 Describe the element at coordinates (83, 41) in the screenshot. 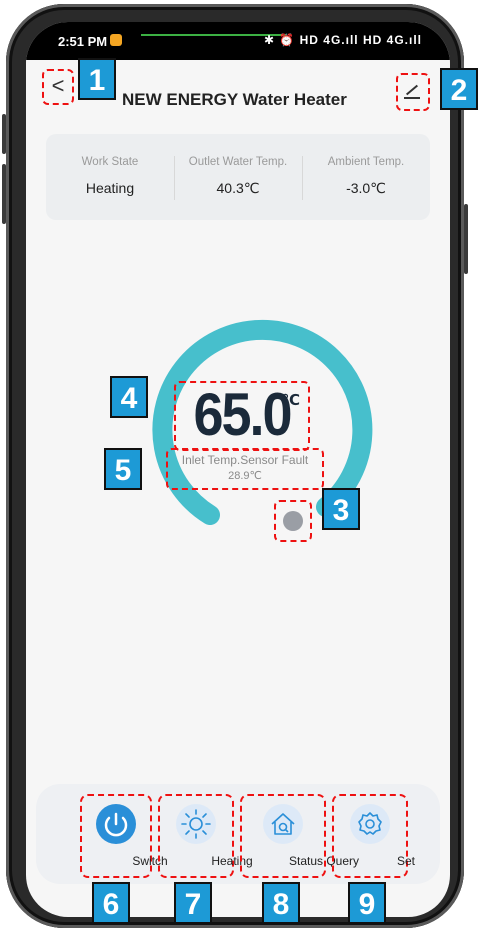

I see `status-time: 2:51 PM` at that location.